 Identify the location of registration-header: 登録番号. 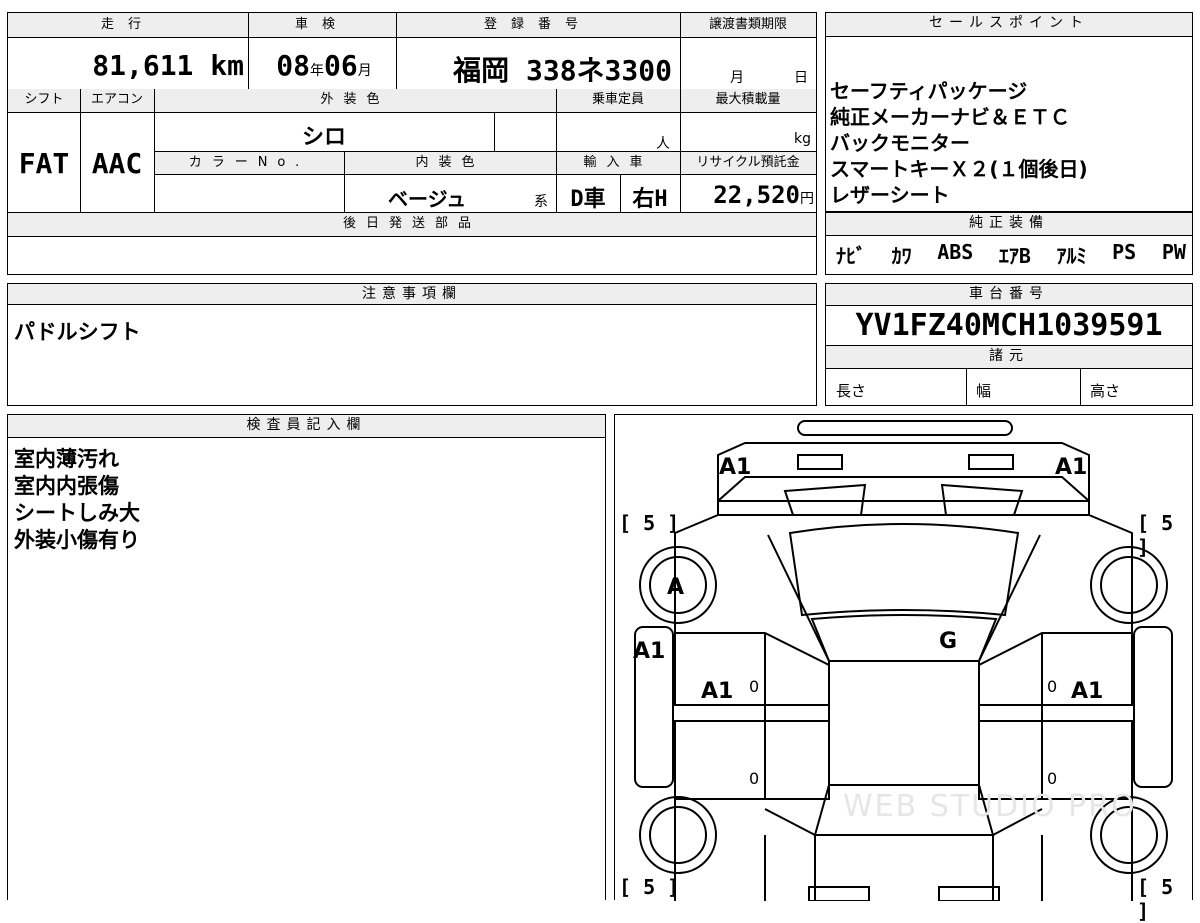
(538, 25).